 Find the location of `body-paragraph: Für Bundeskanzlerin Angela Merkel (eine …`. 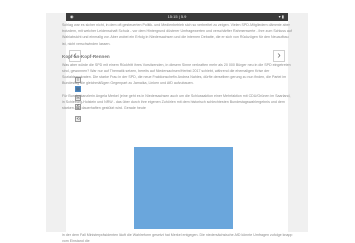

body-paragraph: Für Bundeskanzlerin Angela Merkel (eine … is located at coordinates (176, 102).